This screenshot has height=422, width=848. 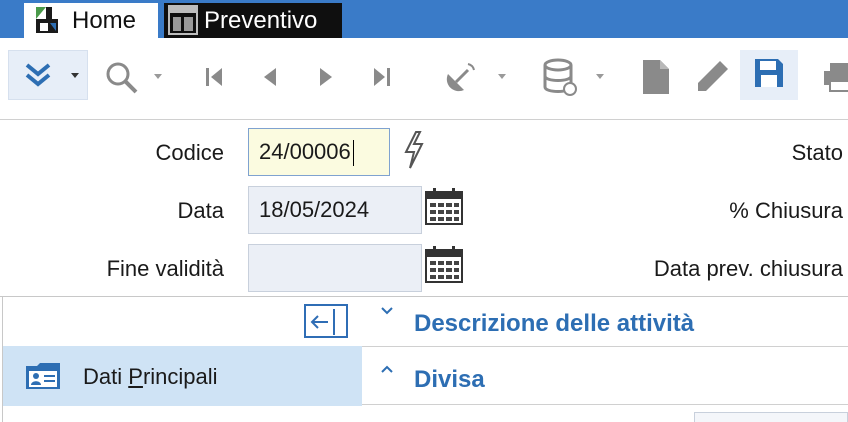 What do you see at coordinates (183, 23) in the screenshot?
I see `form-window-icon` at bounding box center [183, 23].